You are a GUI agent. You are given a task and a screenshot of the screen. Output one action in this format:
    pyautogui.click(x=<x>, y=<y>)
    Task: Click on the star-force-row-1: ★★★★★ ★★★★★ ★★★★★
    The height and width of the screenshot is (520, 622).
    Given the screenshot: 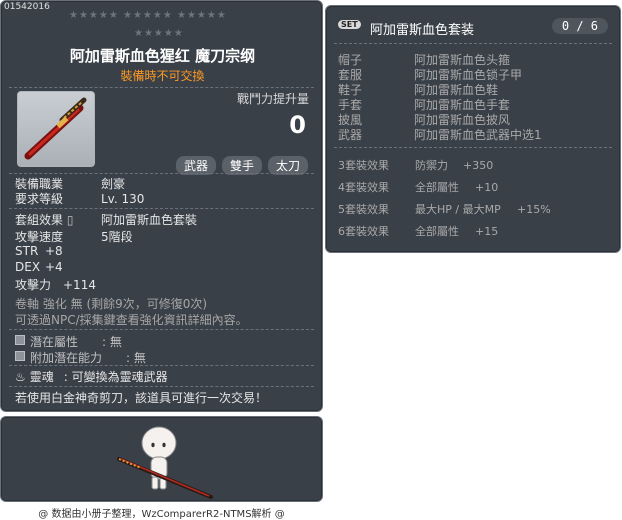 What is the action you would take?
    pyautogui.click(x=148, y=15)
    